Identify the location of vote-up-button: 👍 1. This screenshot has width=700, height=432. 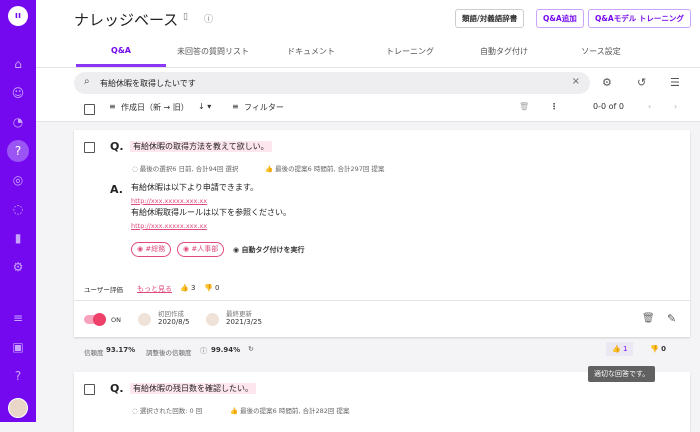
(620, 349).